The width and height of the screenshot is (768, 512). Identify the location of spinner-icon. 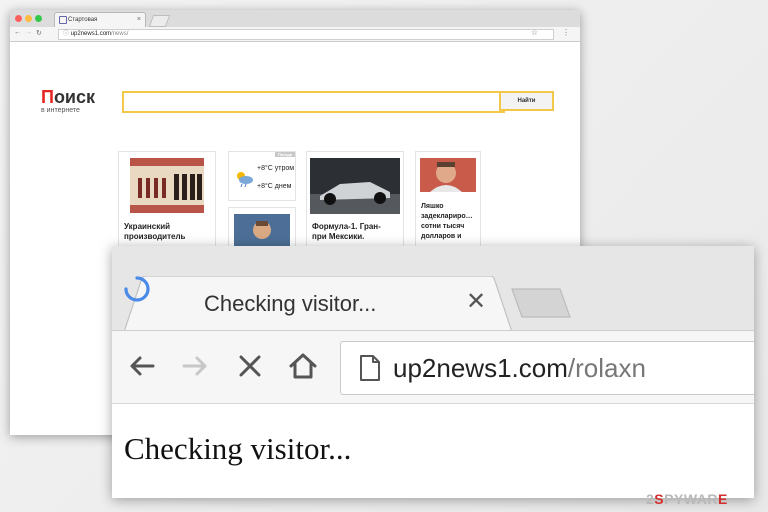
(137, 289).